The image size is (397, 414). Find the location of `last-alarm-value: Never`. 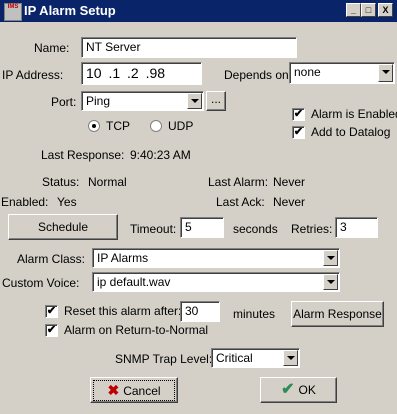

last-alarm-value: Never is located at coordinates (289, 182).